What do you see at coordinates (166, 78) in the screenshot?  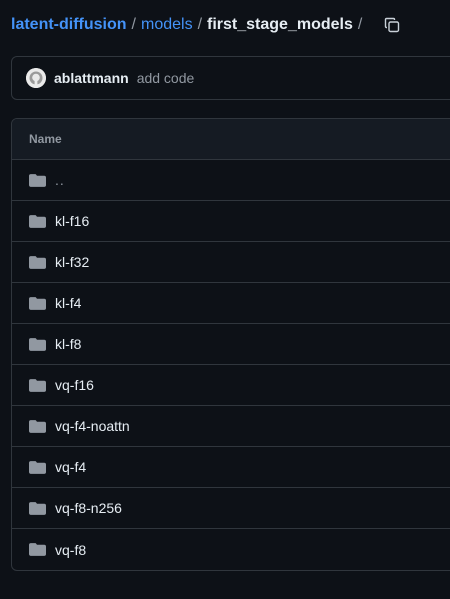 I see `commit-message: add code` at bounding box center [166, 78].